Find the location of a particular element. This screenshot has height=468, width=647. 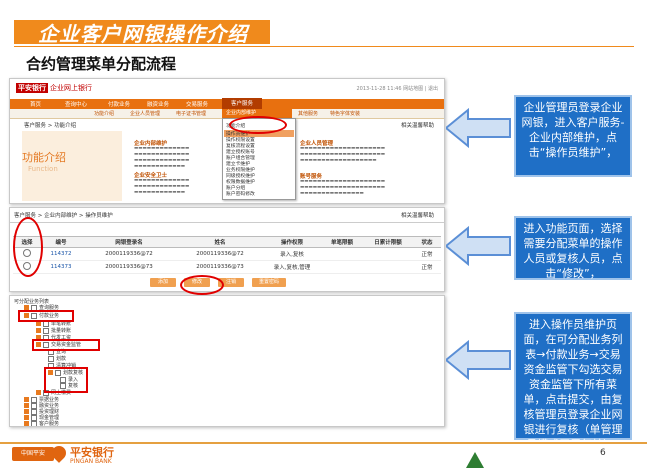

dd-item: 账户密码修改 is located at coordinates (240, 193).